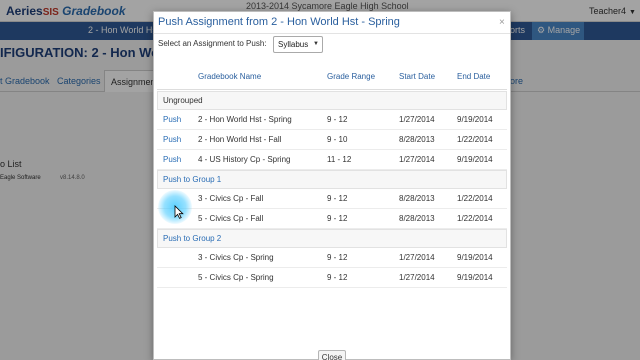 The height and width of the screenshot is (360, 640). I want to click on gradebook-name: 4 - US History Cp - Spring, so click(244, 159).